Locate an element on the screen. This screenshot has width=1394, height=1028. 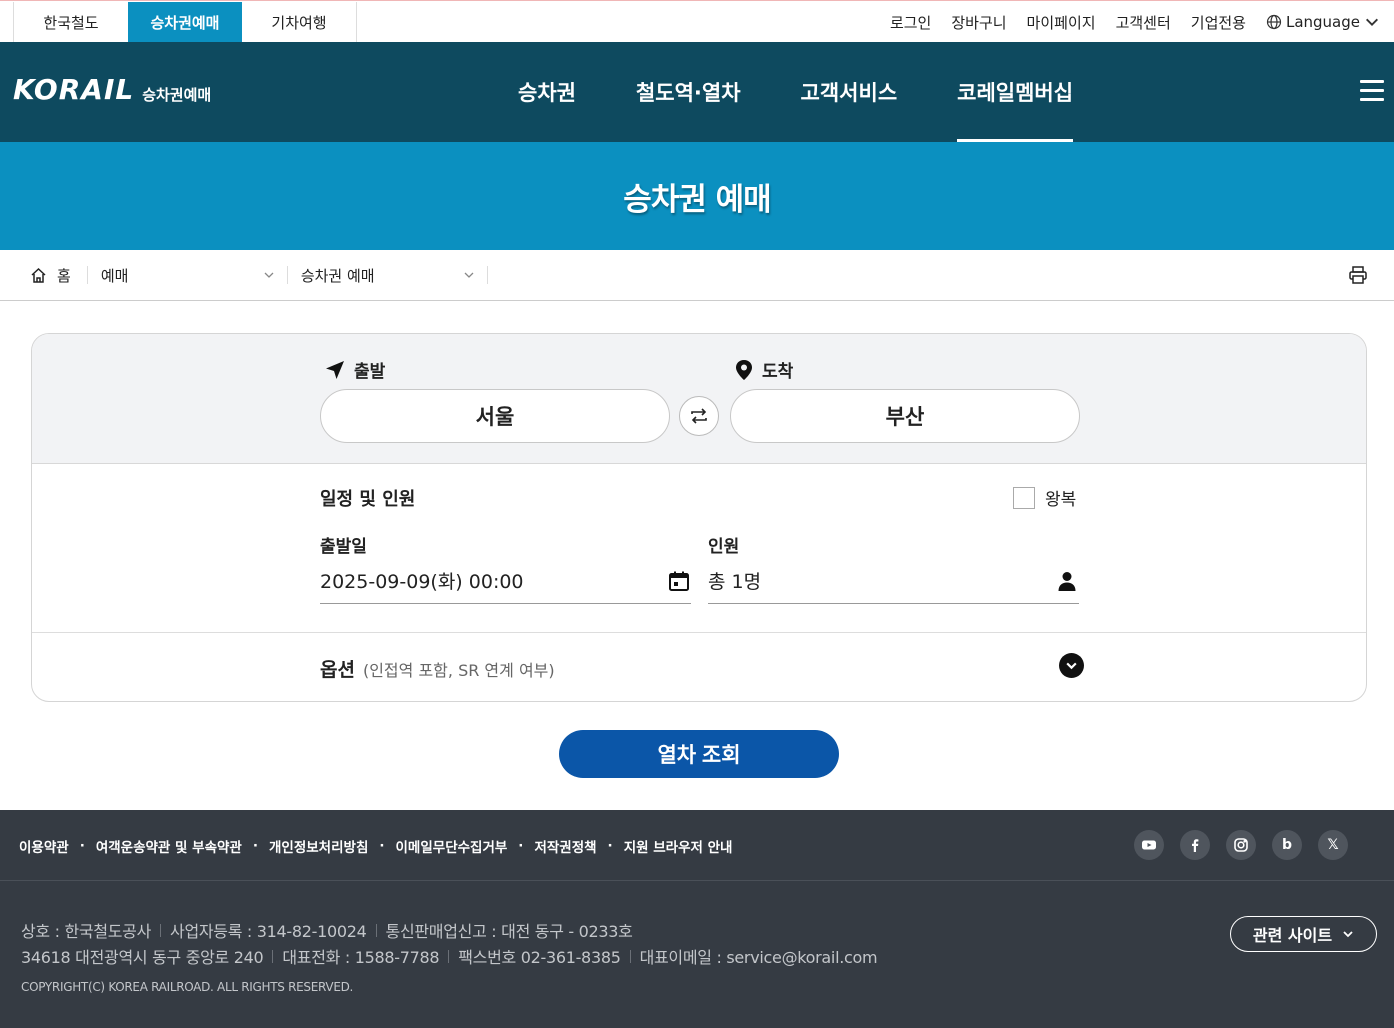
date-label: 출발일 is located at coordinates (343, 547).